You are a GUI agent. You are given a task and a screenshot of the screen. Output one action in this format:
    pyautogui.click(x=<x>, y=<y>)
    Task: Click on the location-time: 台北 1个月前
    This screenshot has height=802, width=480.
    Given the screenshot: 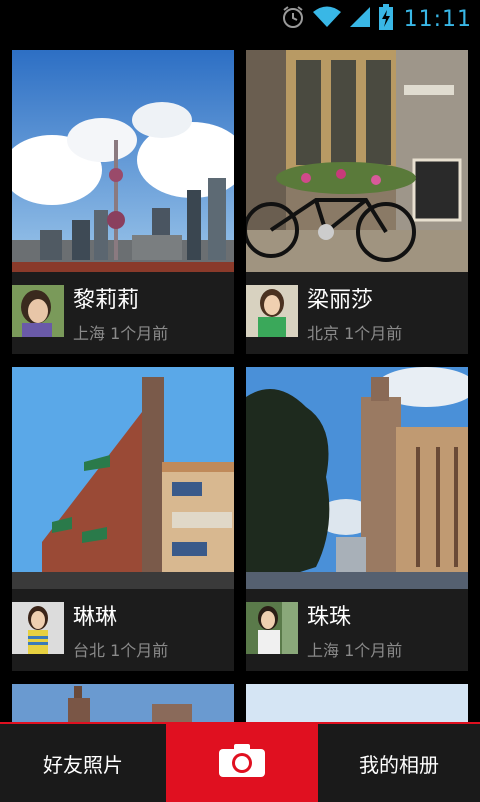 What is the action you would take?
    pyautogui.click(x=121, y=650)
    